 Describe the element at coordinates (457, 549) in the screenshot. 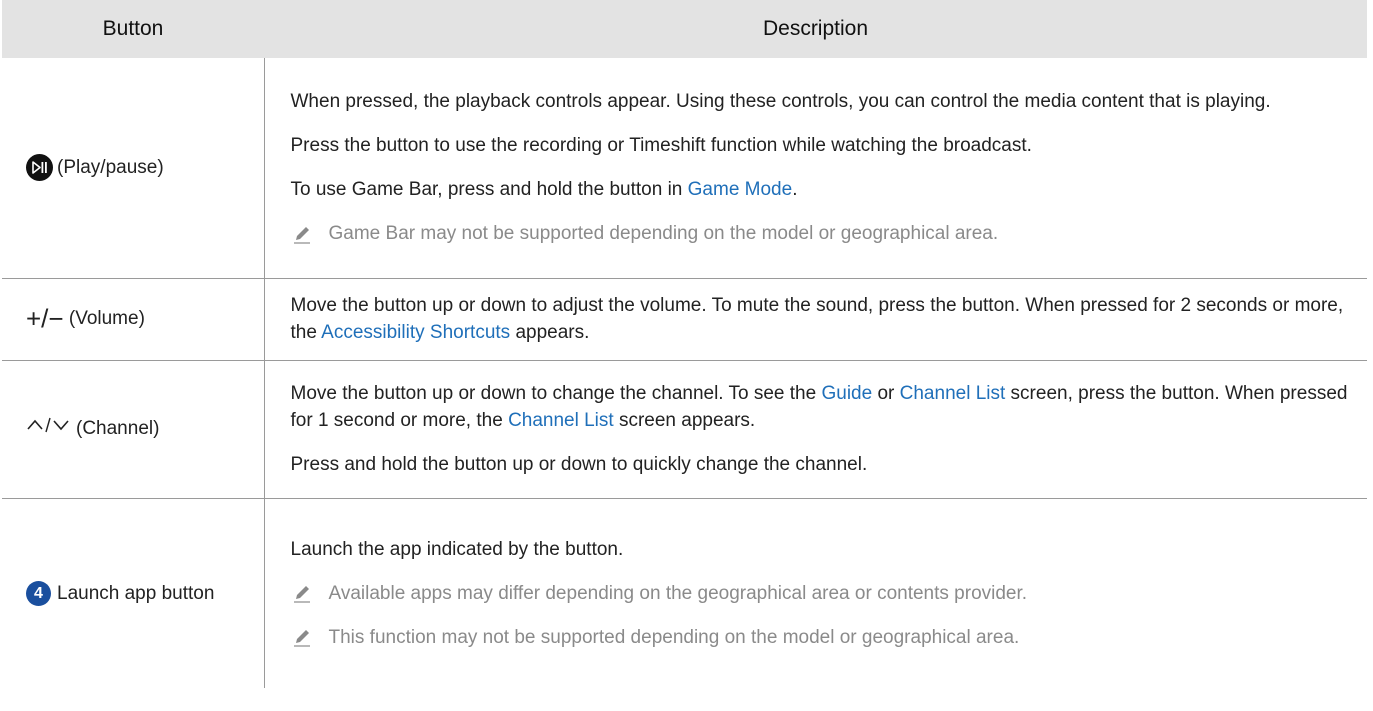

I see `description-text: Launch the app indicated by the button.` at that location.